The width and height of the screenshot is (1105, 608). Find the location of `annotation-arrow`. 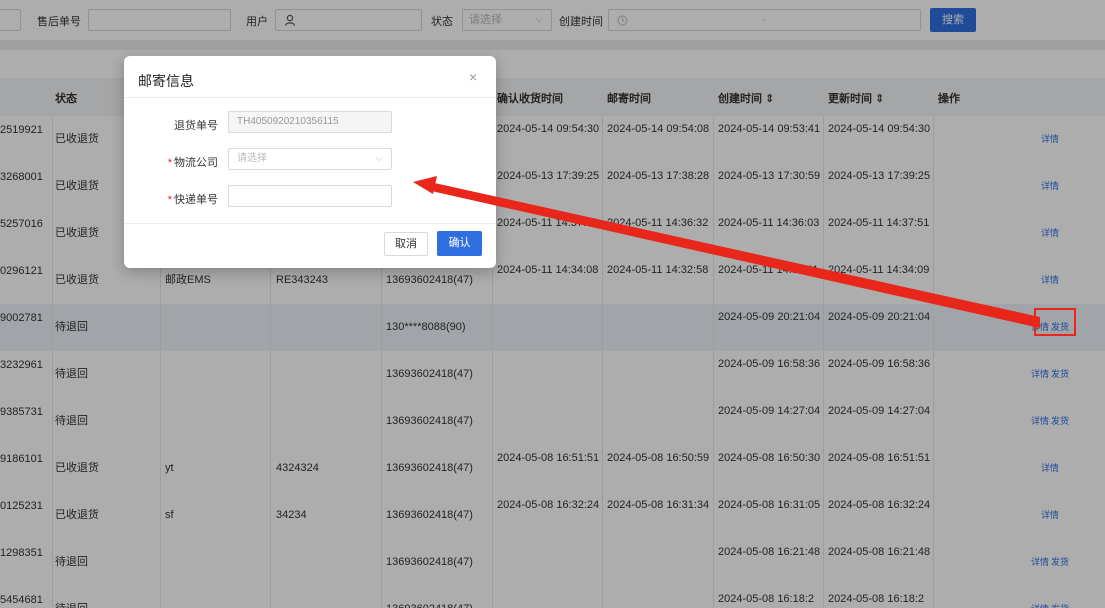

annotation-arrow is located at coordinates (726, 252).